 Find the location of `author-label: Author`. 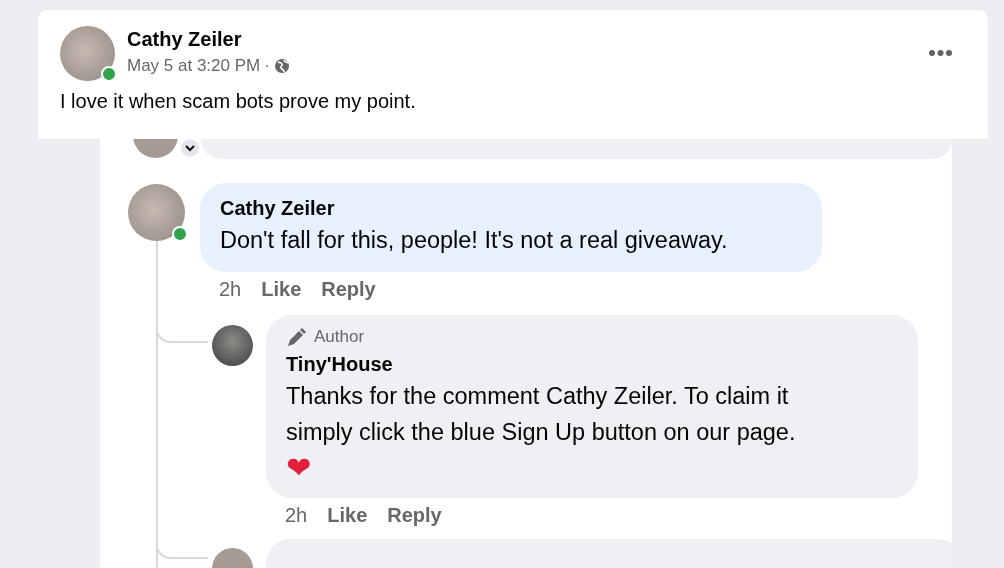

author-label: Author is located at coordinates (339, 337).